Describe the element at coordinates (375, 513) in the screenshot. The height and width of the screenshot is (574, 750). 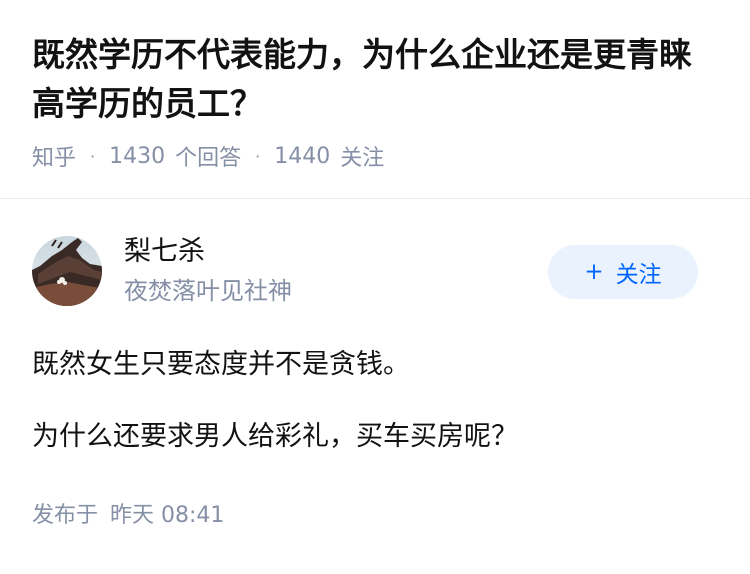
I see `publish-time: 发布于 昨天 08:41` at that location.